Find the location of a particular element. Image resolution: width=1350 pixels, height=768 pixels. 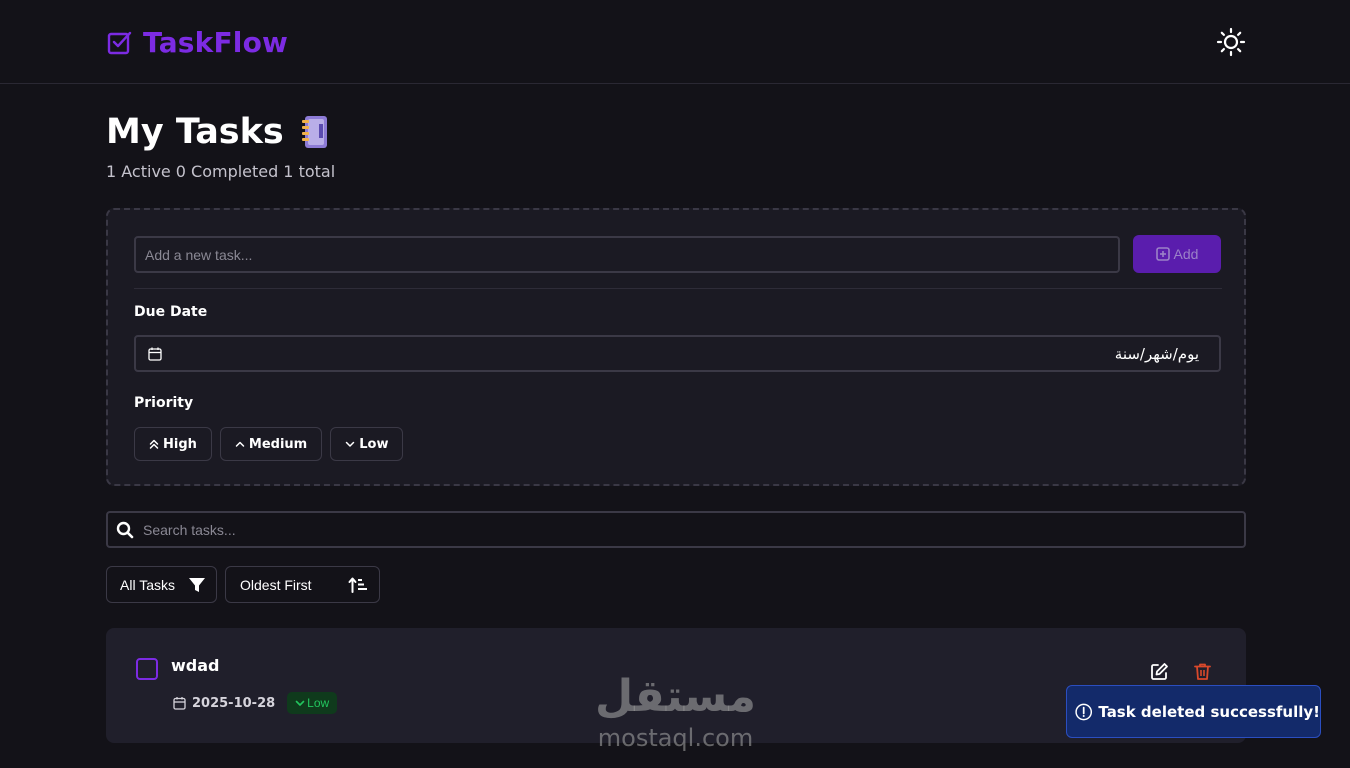

top-bar: TaskFlow is located at coordinates (675, 42).